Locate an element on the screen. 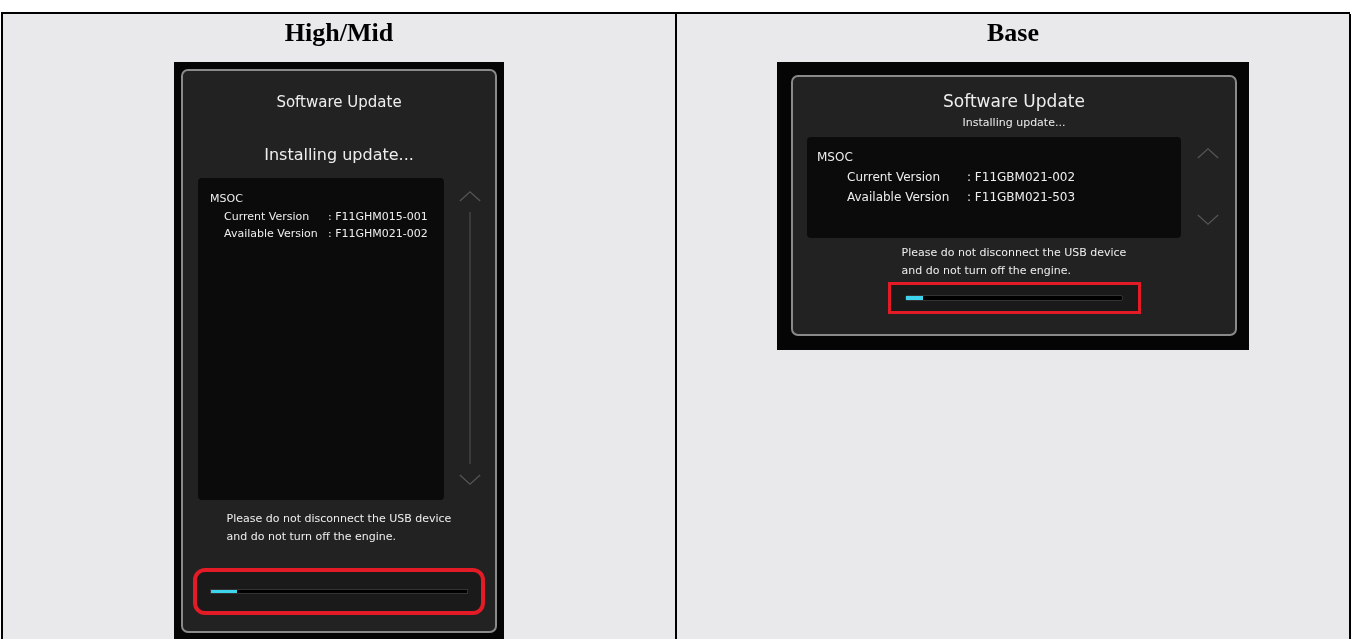 Image resolution: width=1351 pixels, height=639 pixels. column-heading: Base is located at coordinates (1014, 33).